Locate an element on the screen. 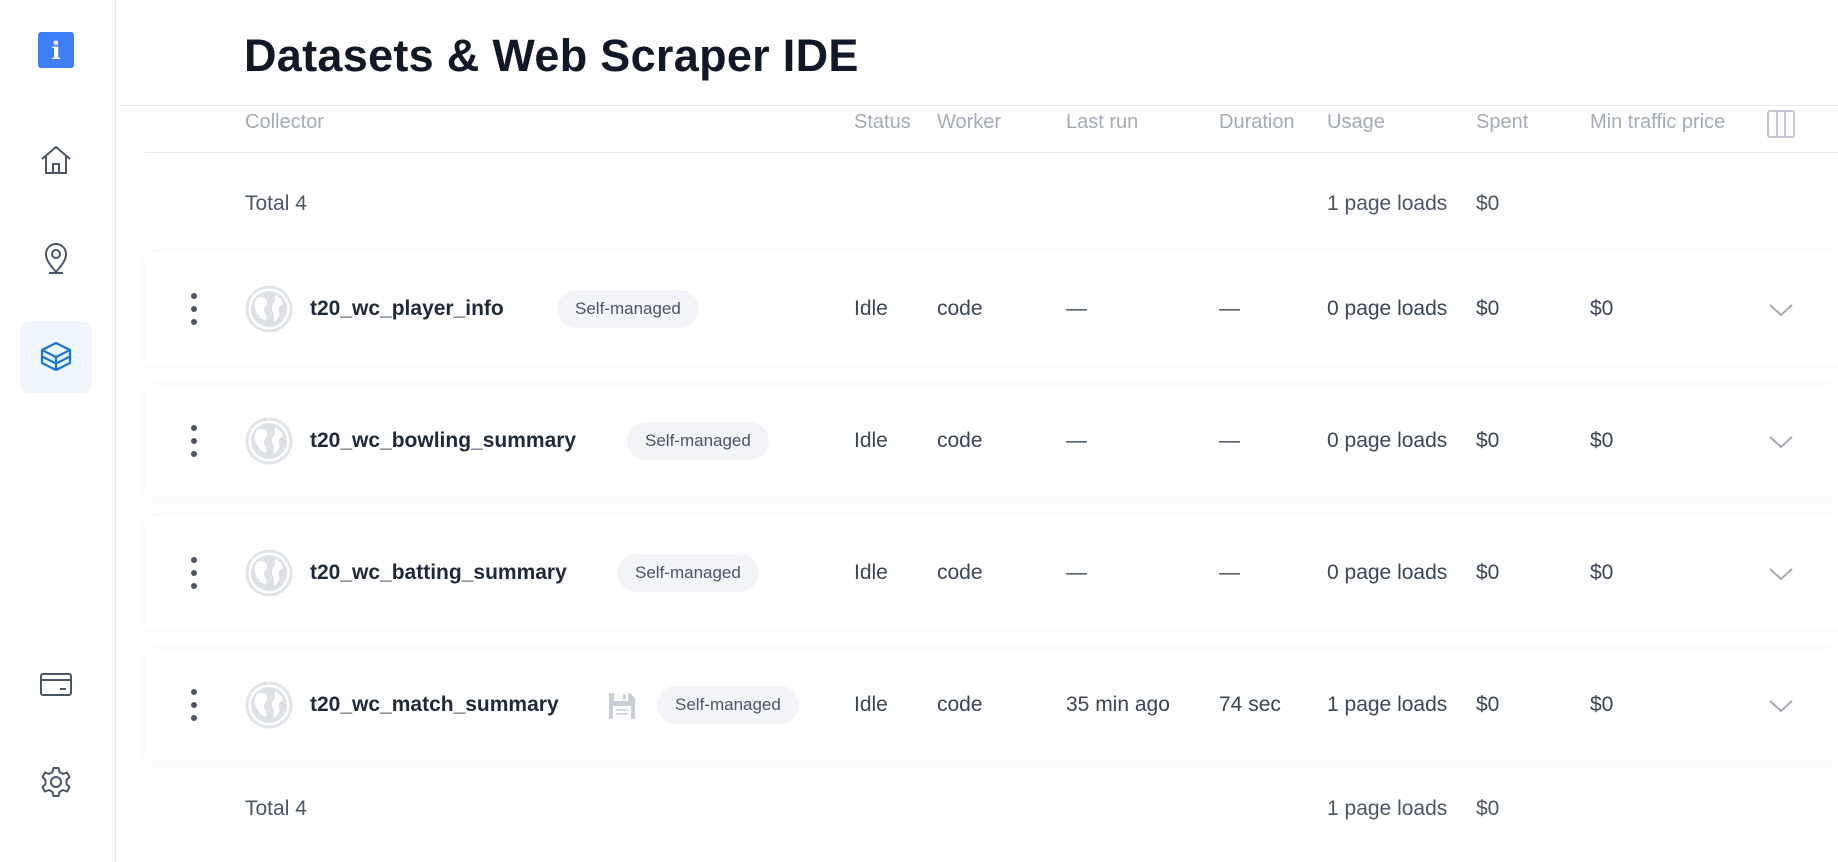 The image size is (1838, 862). col-usage: Usage is located at coordinates (1356, 129).